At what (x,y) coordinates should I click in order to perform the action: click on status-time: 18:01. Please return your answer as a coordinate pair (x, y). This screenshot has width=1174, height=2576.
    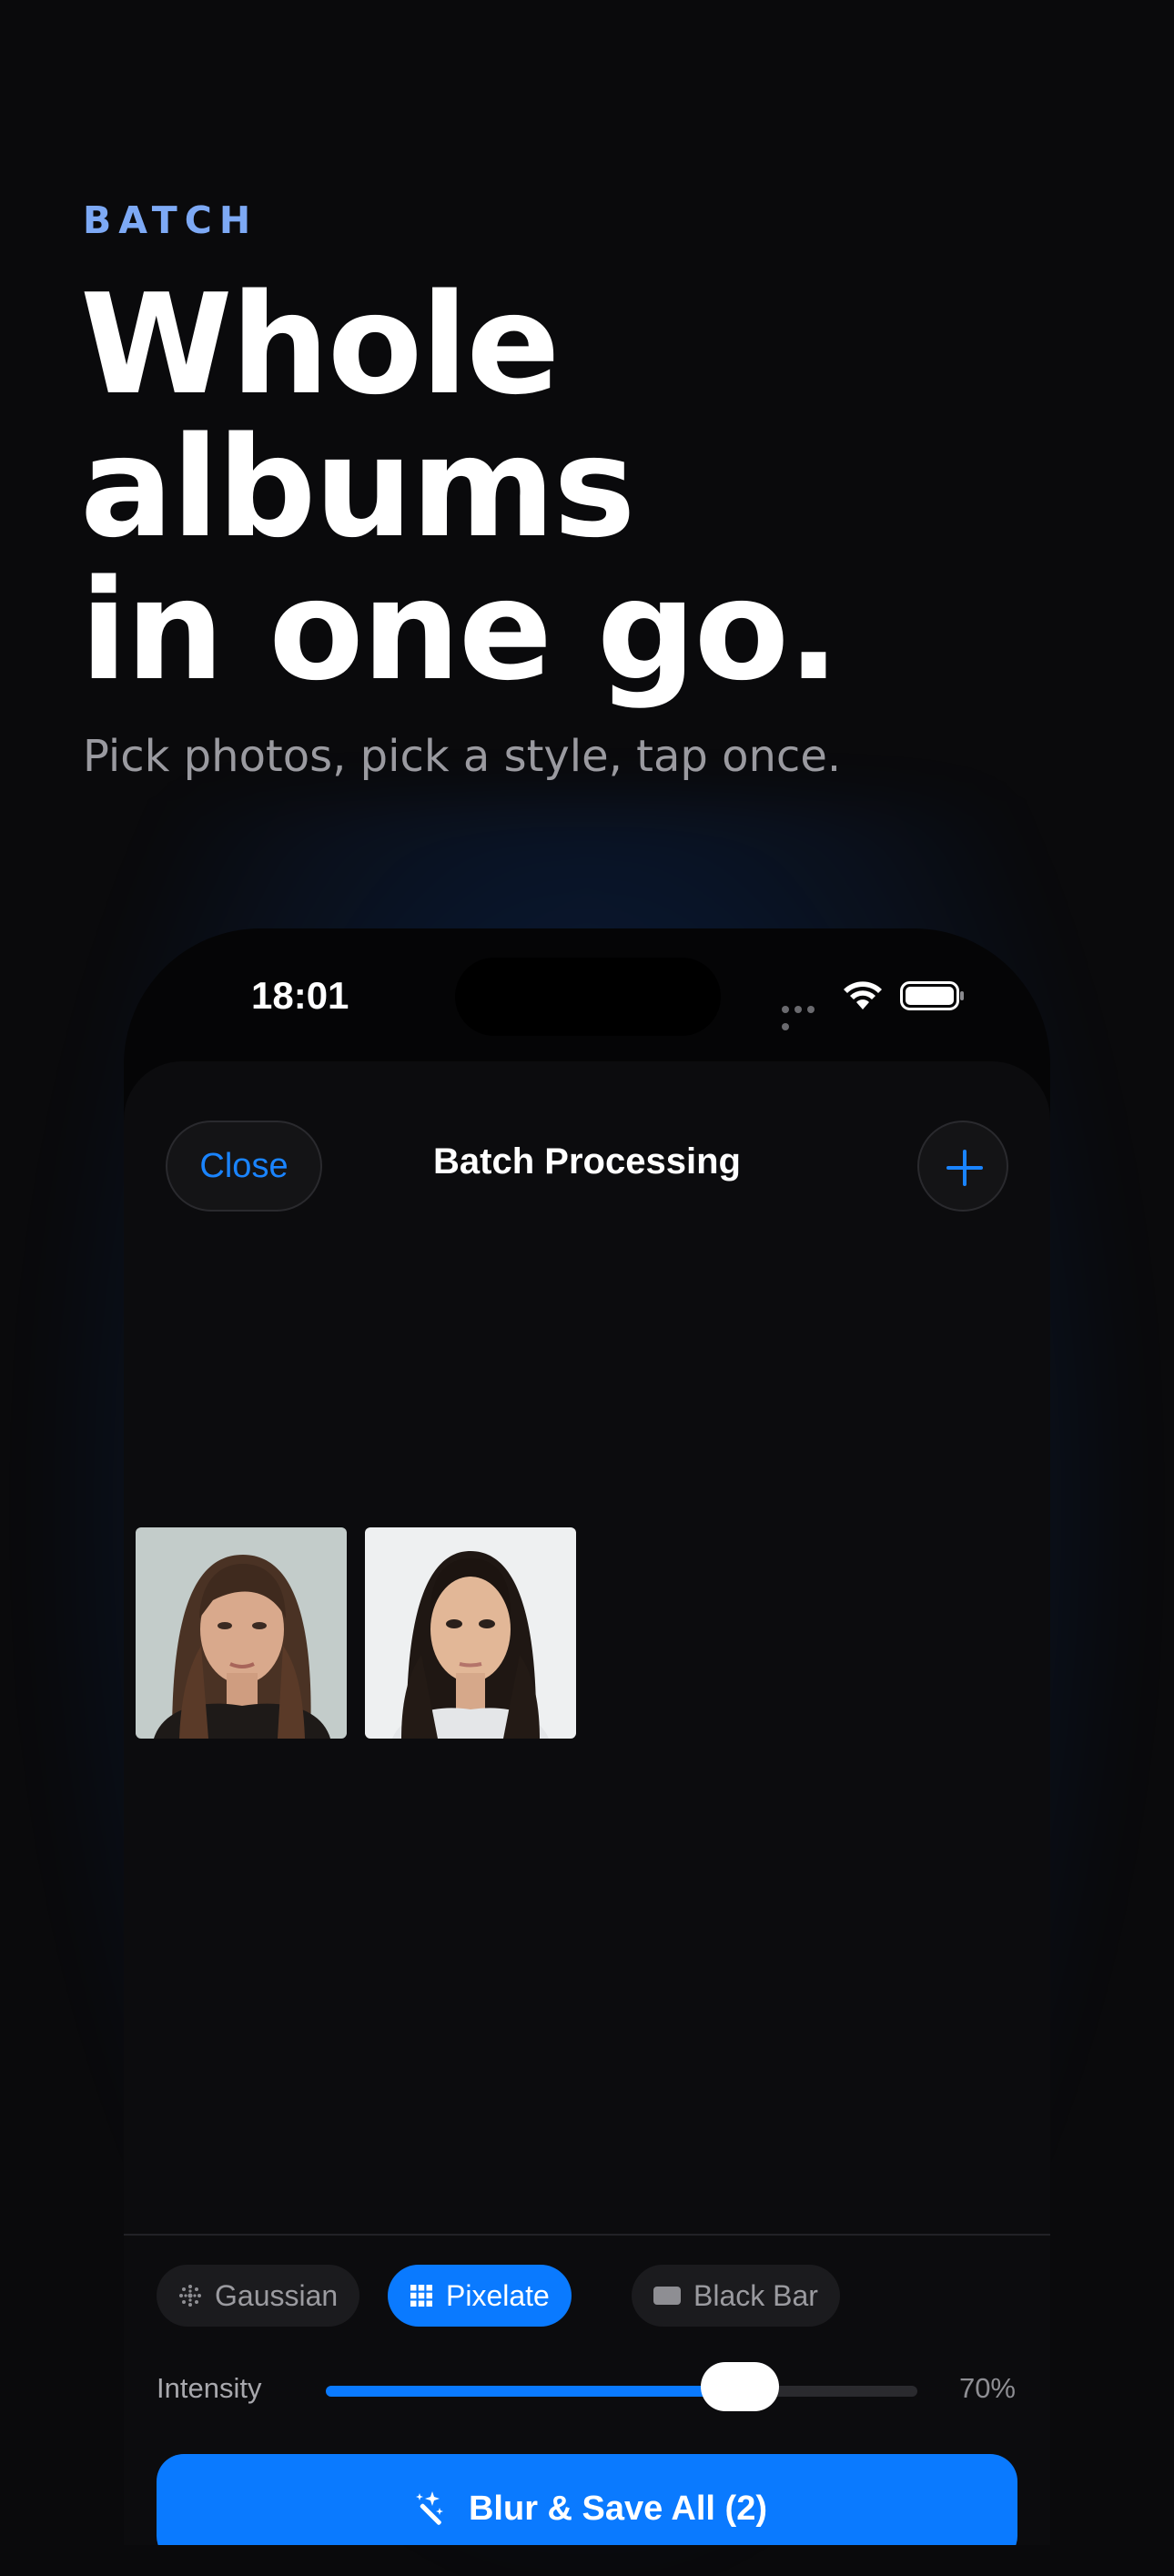
    Looking at the image, I should click on (300, 995).